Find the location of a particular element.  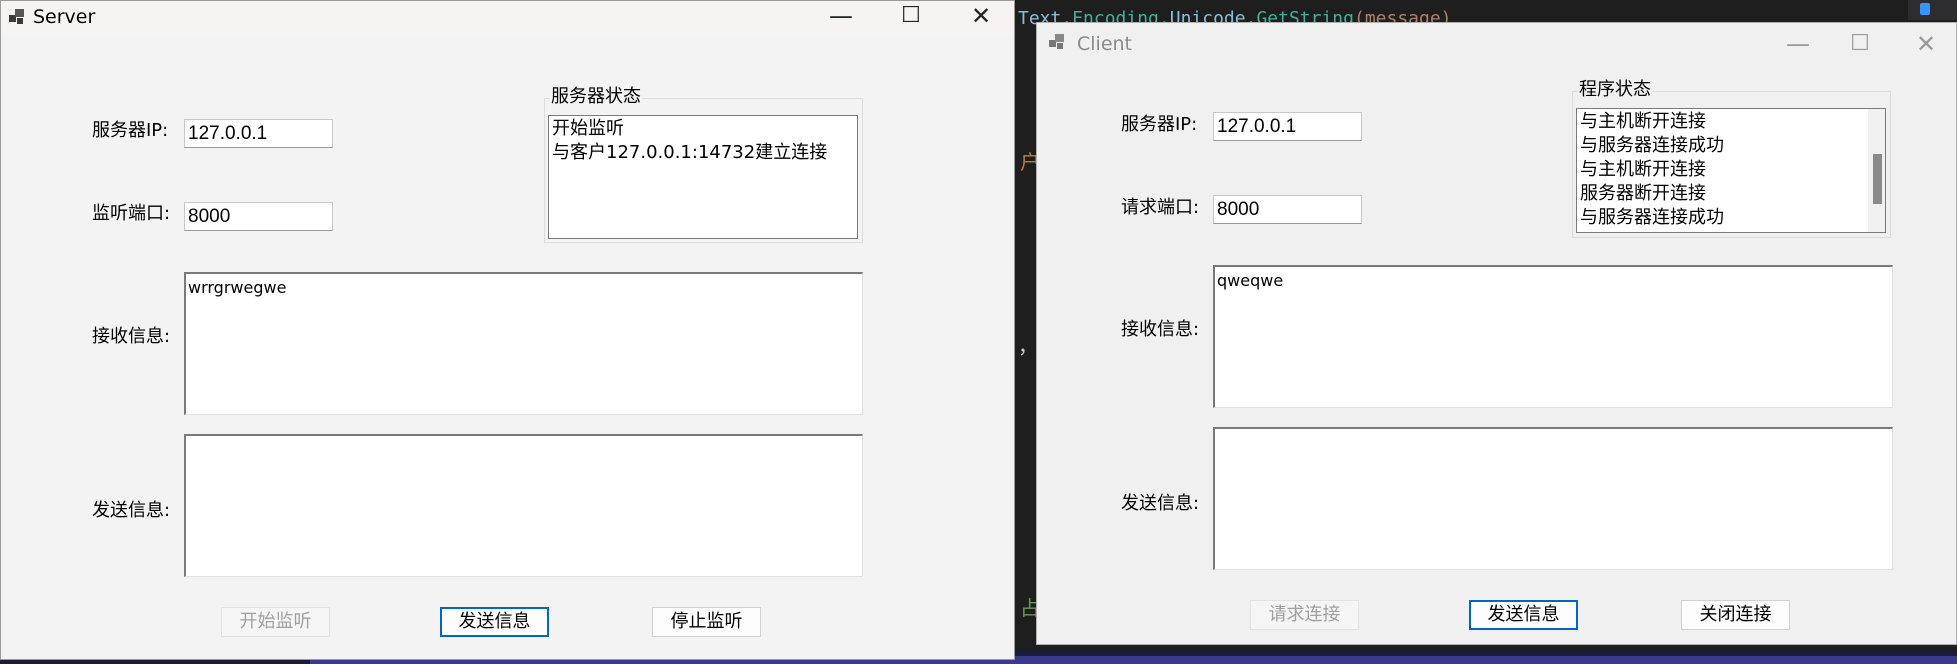

window-title: Client is located at coordinates (1105, 44).